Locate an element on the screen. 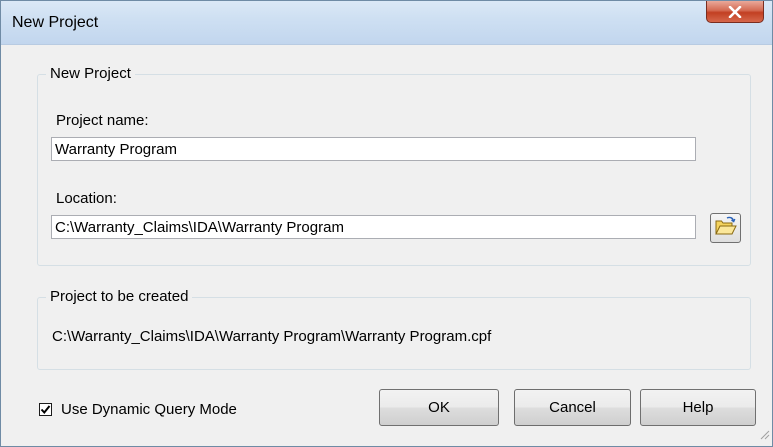 The image size is (773, 447). project-name-input is located at coordinates (373, 149).